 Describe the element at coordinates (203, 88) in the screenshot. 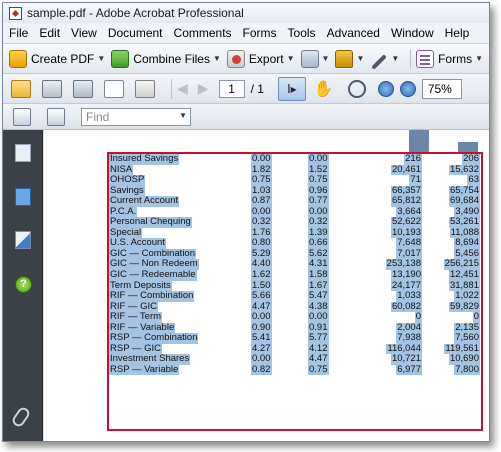

I see `next-page-icon: ▶` at that location.